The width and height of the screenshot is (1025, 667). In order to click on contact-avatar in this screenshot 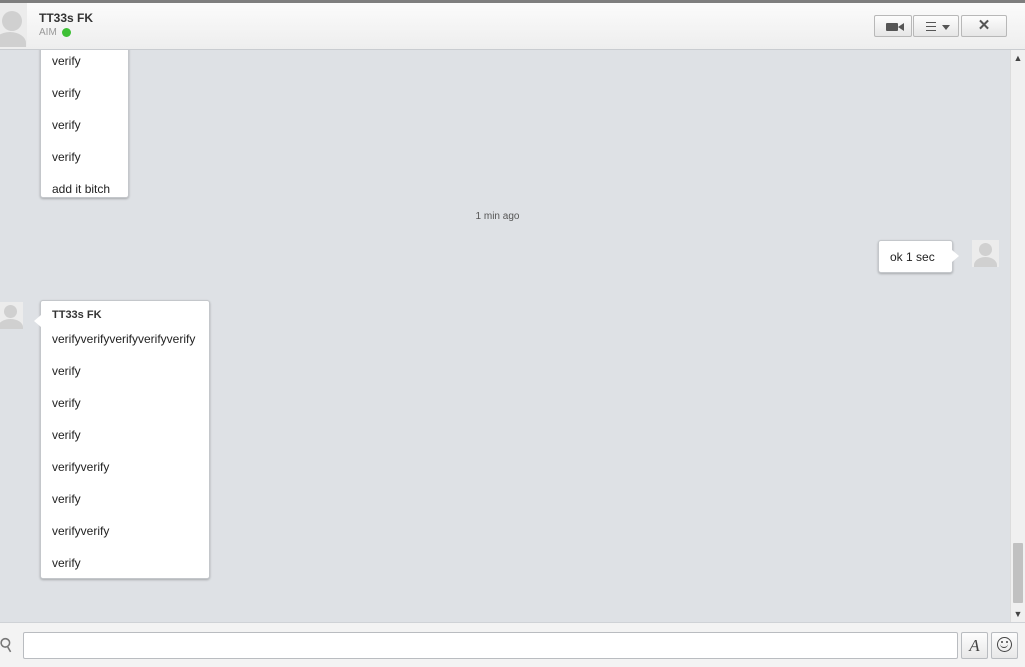, I will do `click(13, 25)`.